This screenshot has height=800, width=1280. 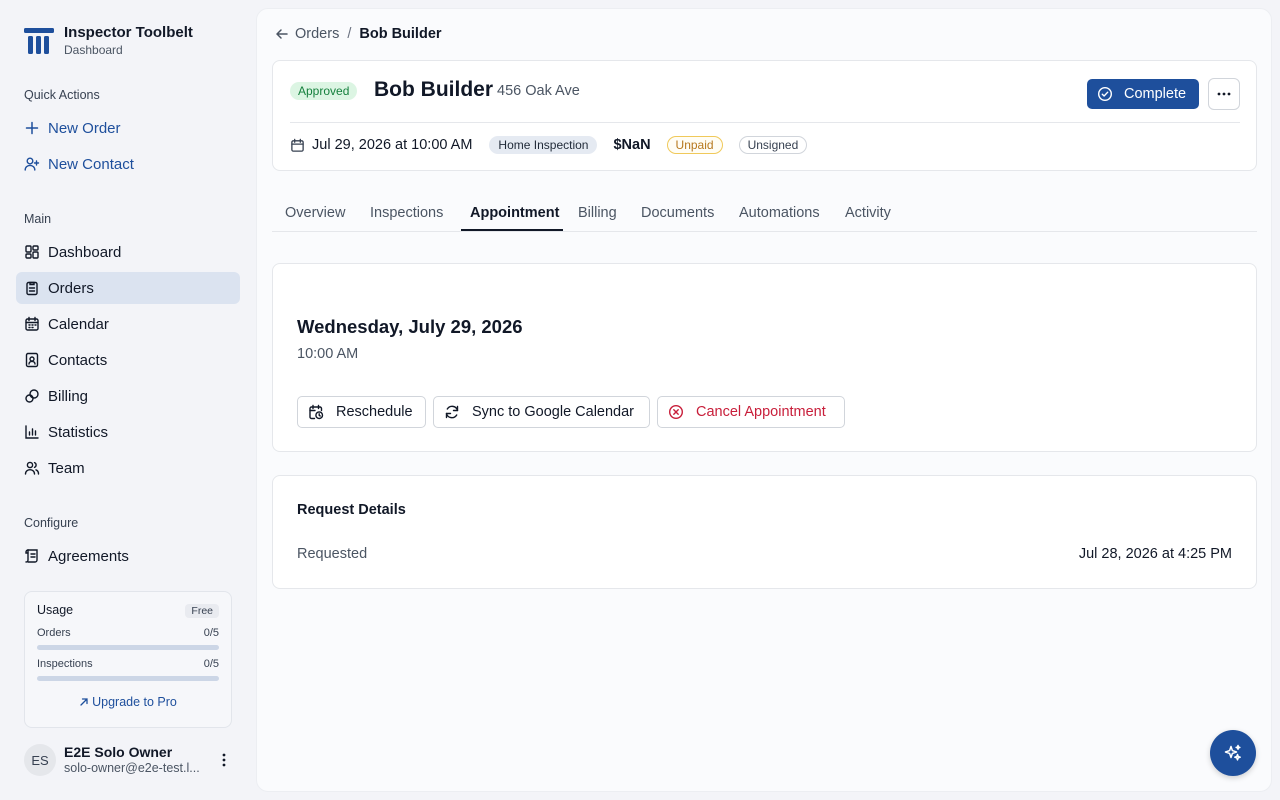 I want to click on signature-status-badge: Unsigned, so click(x=773, y=145).